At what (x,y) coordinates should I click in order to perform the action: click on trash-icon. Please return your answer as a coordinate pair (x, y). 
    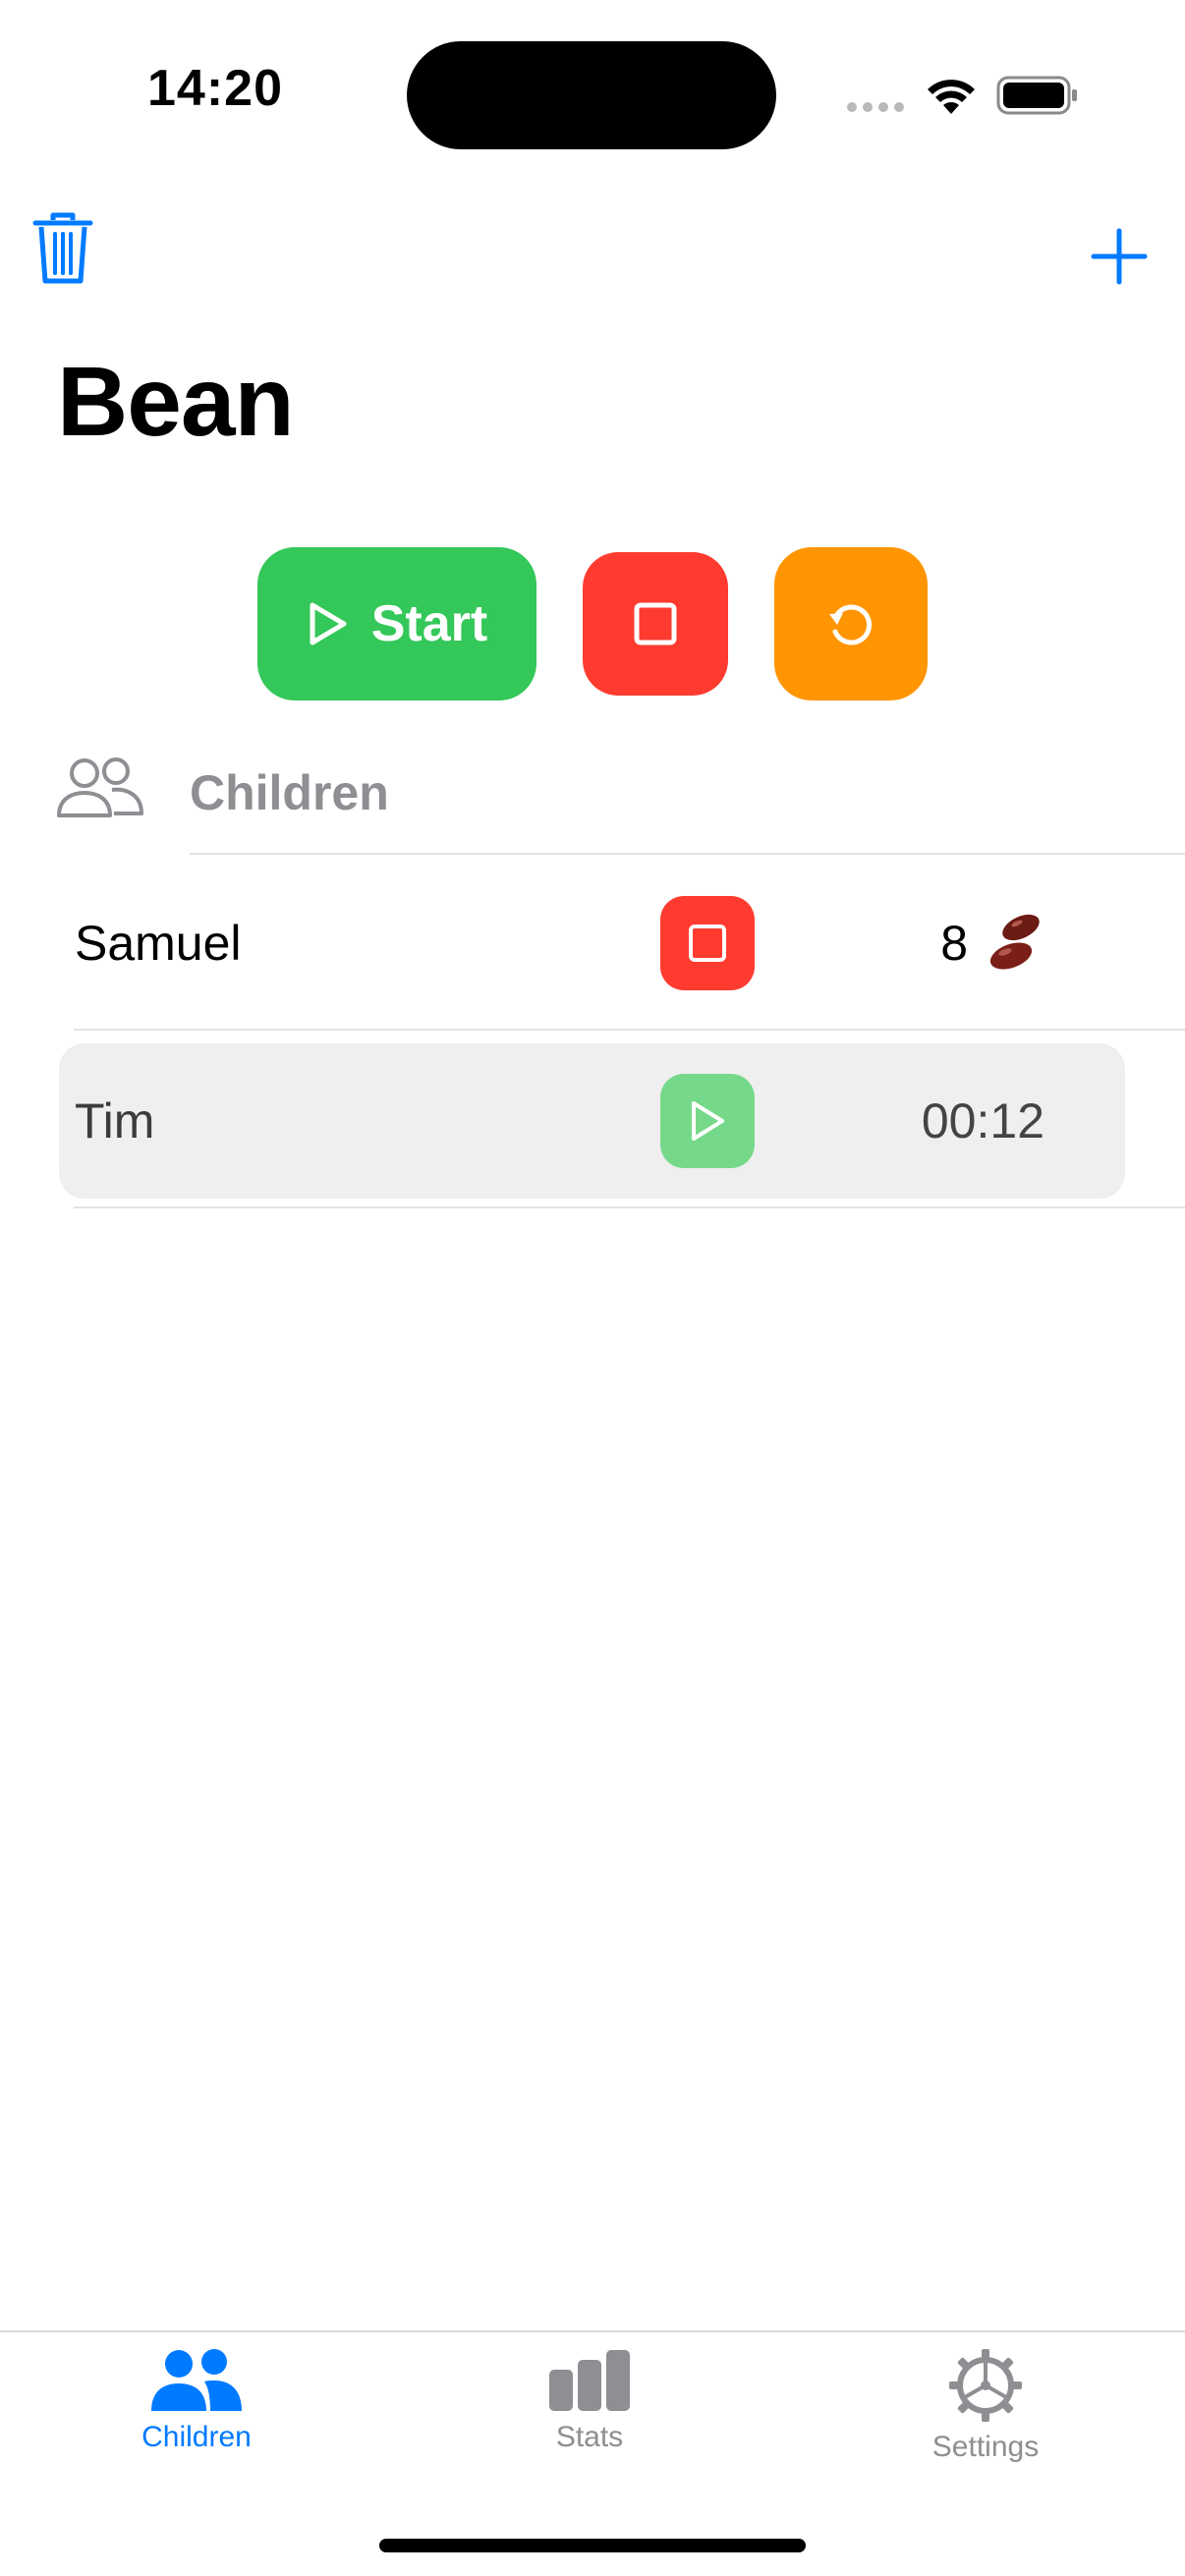
    Looking at the image, I should click on (63, 252).